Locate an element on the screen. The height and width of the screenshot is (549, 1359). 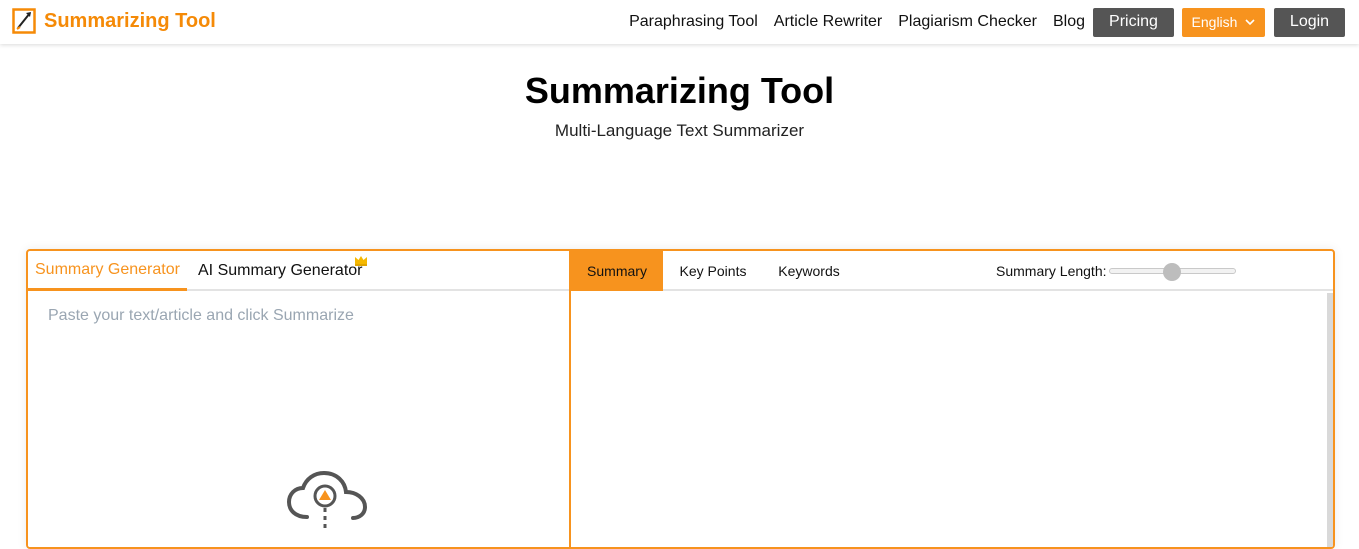
login-button: Login is located at coordinates (1309, 22).